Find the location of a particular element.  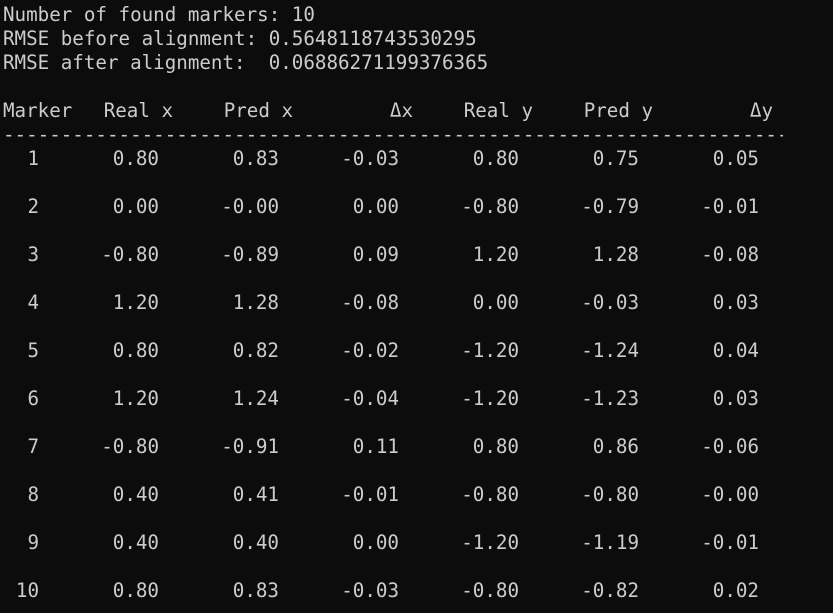

cell-pred-x: 1.24 is located at coordinates (255, 398).